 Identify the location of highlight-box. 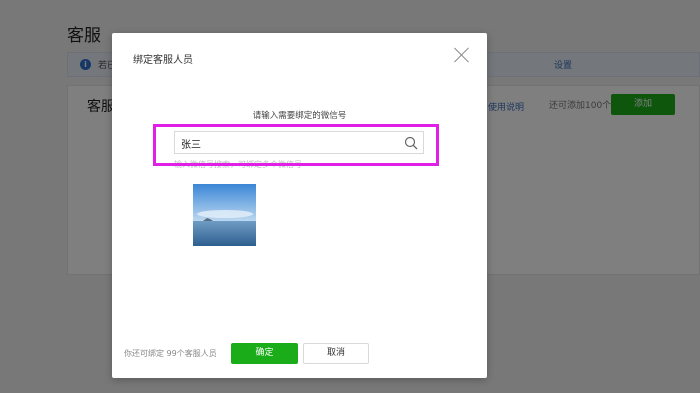
(296, 145).